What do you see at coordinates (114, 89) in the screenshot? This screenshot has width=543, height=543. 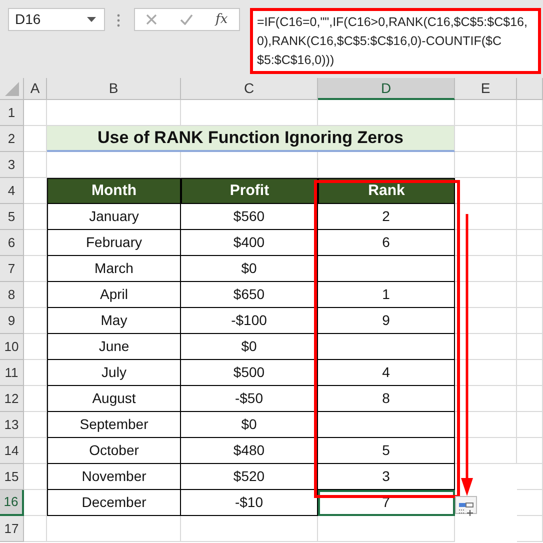 I see `column-header: B` at bounding box center [114, 89].